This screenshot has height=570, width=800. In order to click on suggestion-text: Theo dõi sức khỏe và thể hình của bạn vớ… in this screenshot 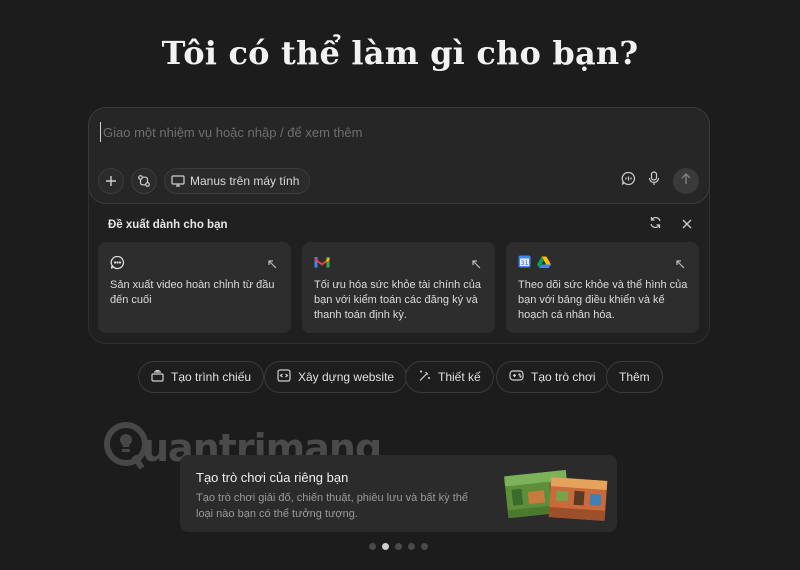, I will do `click(603, 300)`.